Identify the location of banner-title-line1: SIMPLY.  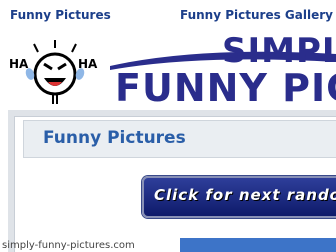
(279, 51).